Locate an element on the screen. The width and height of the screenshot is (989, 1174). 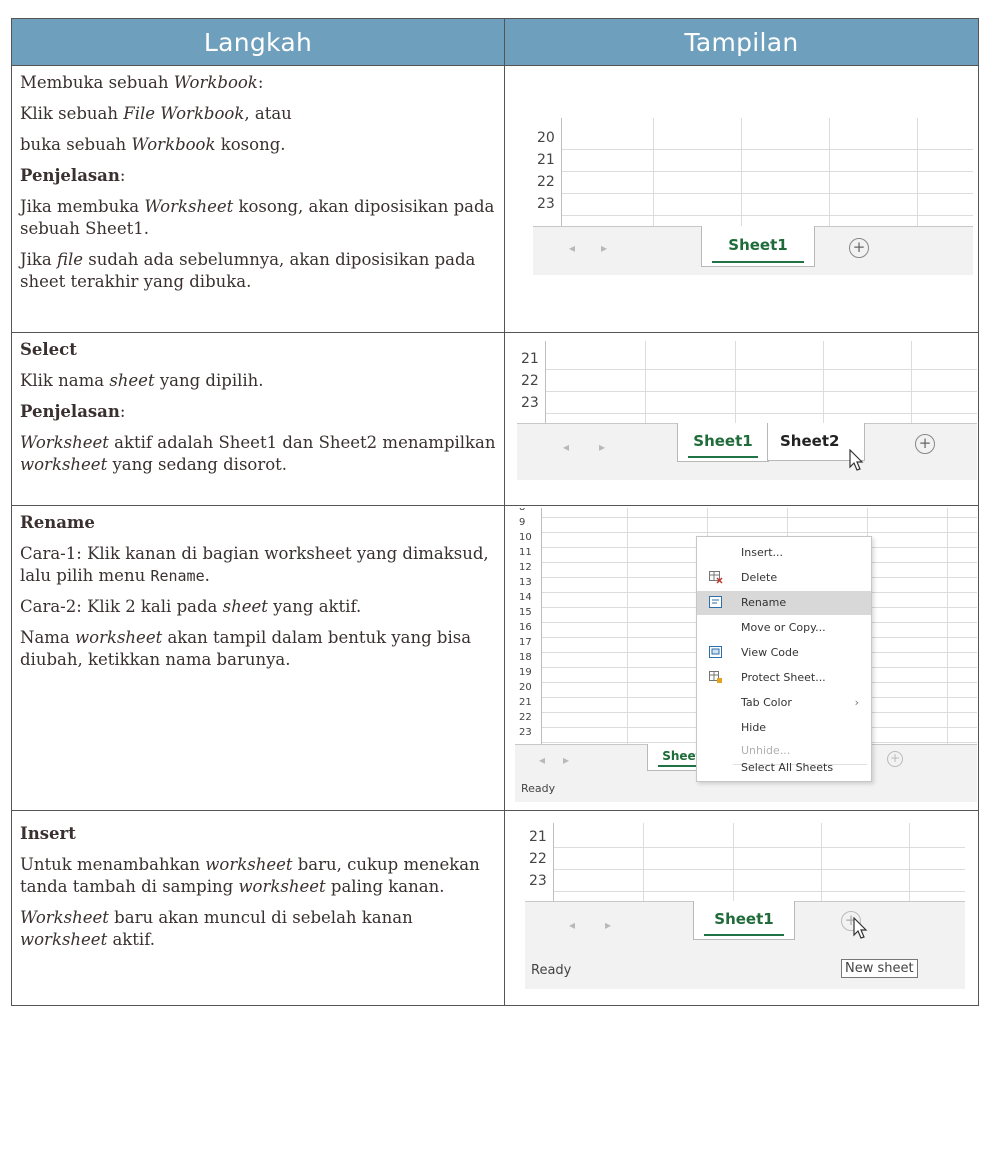
delete-sheet-icon is located at coordinates (716, 577).